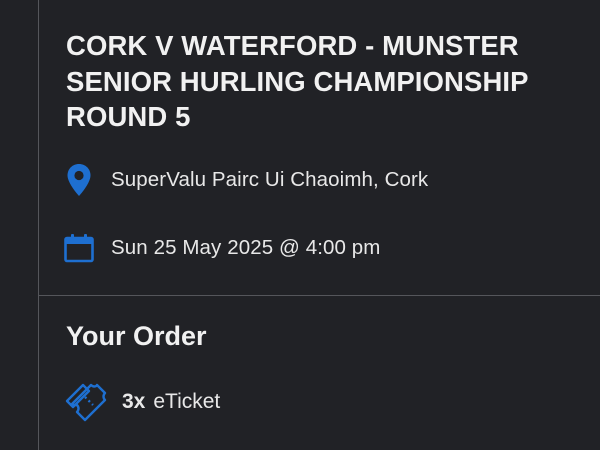 This screenshot has width=600, height=450. I want to click on calendar-icon, so click(79, 248).